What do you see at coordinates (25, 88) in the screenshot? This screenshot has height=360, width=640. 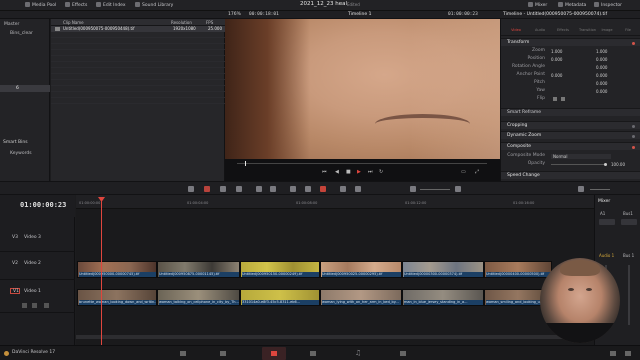 I see `selected-bin: 6` at bounding box center [25, 88].